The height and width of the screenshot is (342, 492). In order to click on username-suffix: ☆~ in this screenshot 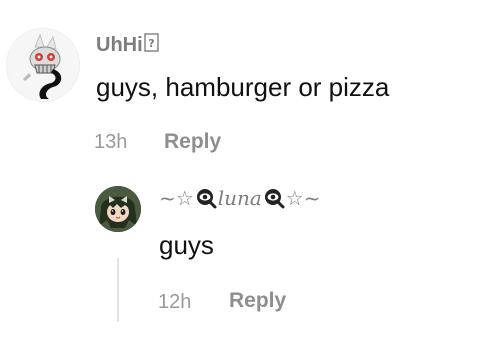, I will do `click(303, 198)`.